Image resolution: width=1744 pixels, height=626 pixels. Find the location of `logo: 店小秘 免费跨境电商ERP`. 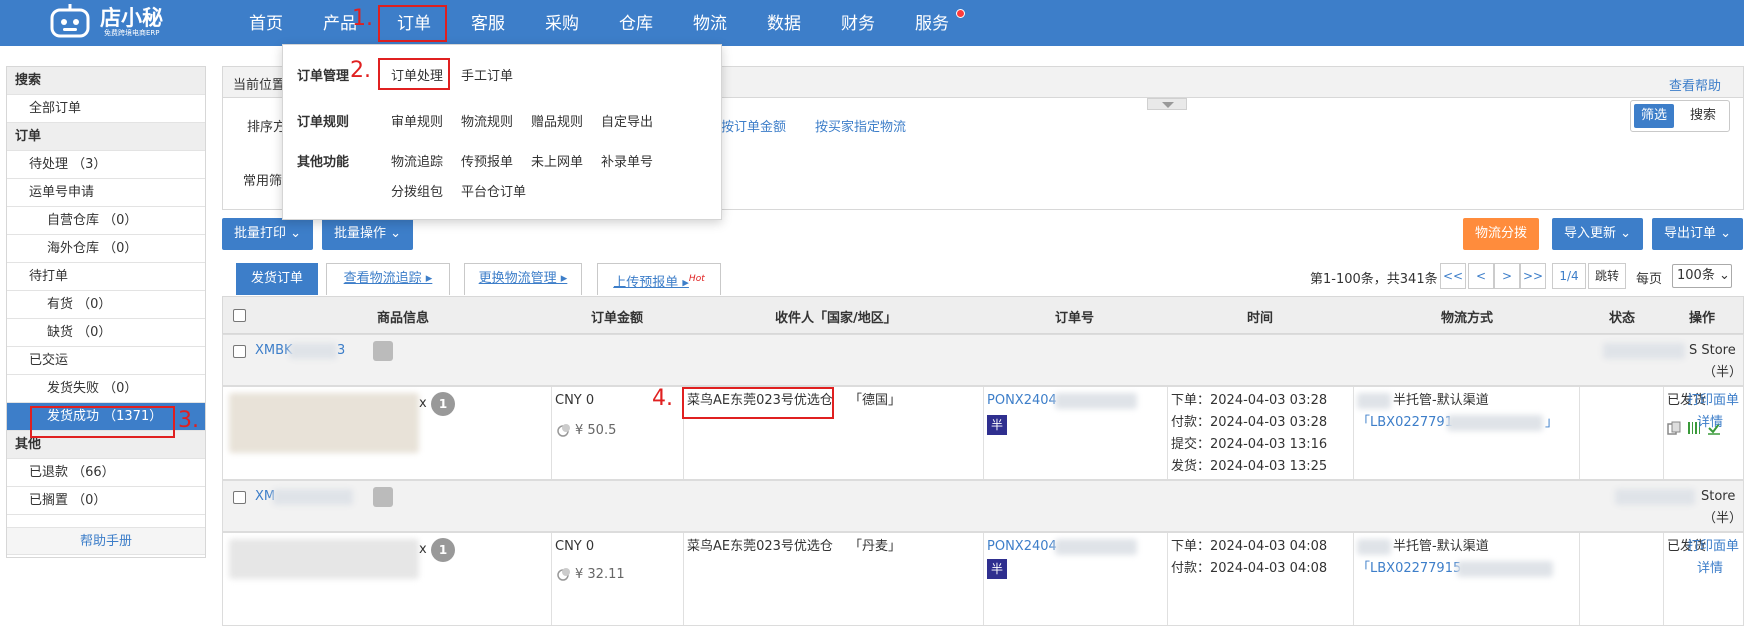

logo: 店小秘 免费跨境电商ERP is located at coordinates (123, 22).